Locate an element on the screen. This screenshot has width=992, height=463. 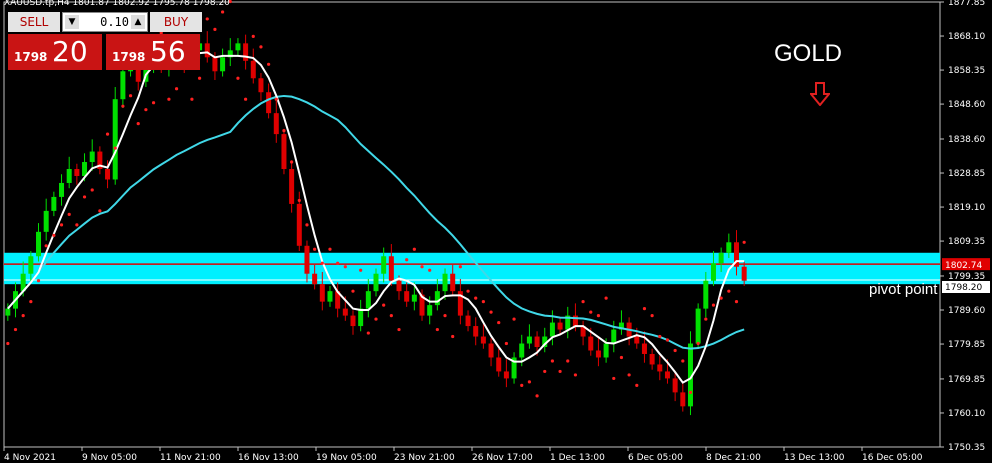
one-click-trade-panel: SELL ▼ 0.10 ▲ BUY 1798 20 1798 56 is located at coordinates (103, 41).